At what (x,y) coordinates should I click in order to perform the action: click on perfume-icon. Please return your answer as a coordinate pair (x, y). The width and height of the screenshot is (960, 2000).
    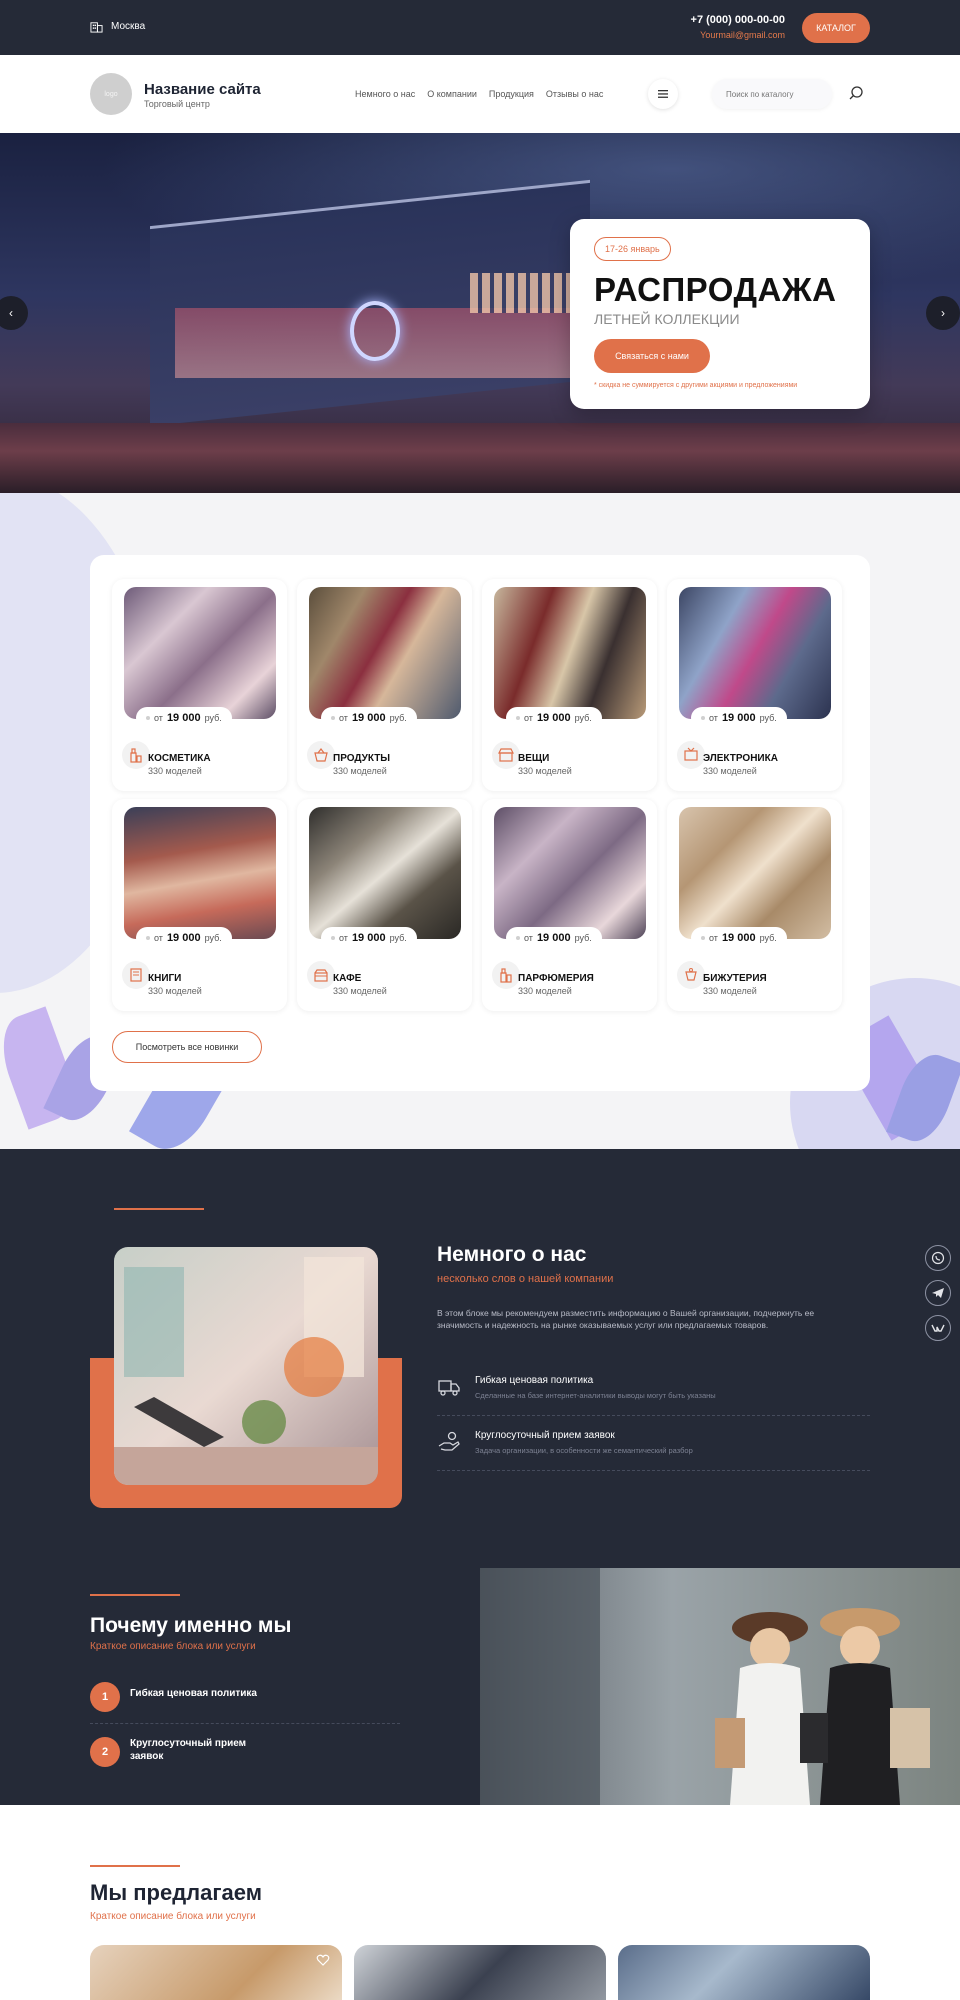
    Looking at the image, I should click on (506, 975).